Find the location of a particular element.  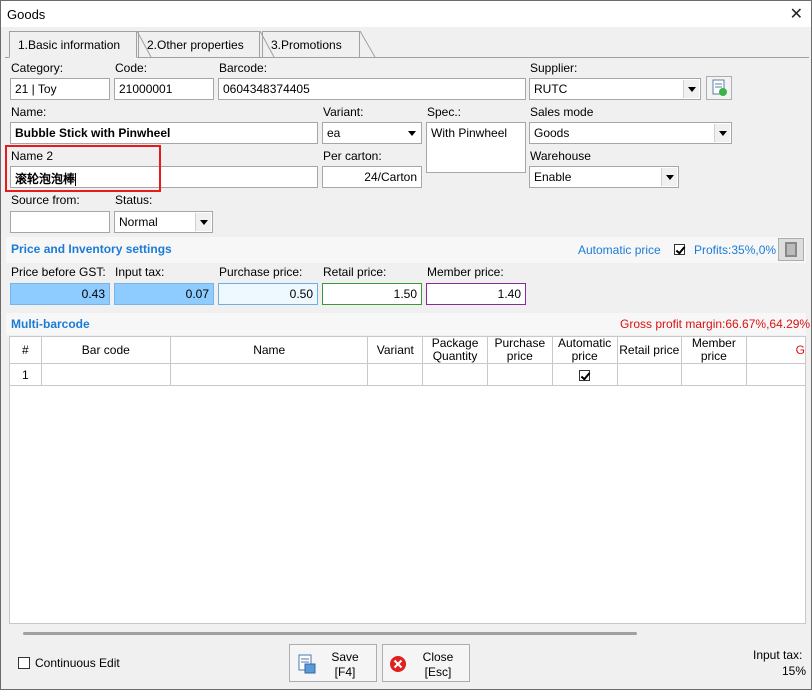

continuous-edit-checkbox is located at coordinates (24, 663).